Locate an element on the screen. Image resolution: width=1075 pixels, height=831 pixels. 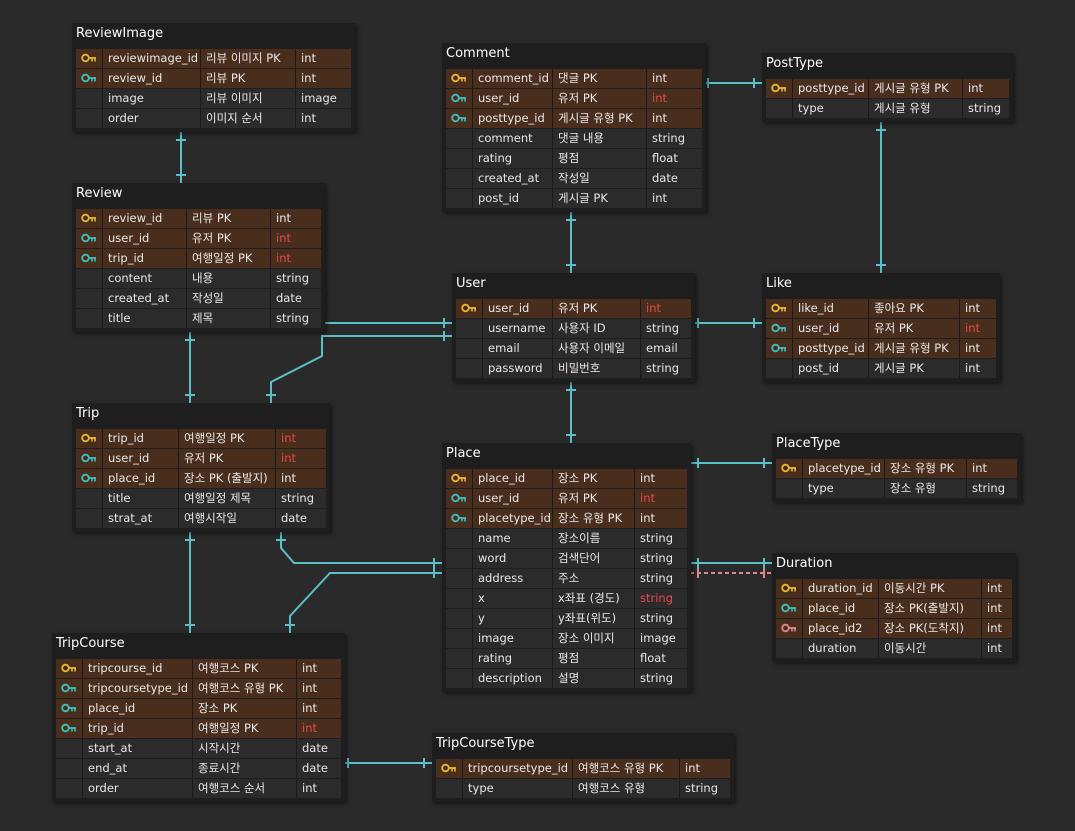
column-row: y y좌표(위도) string is located at coordinates (566, 618).